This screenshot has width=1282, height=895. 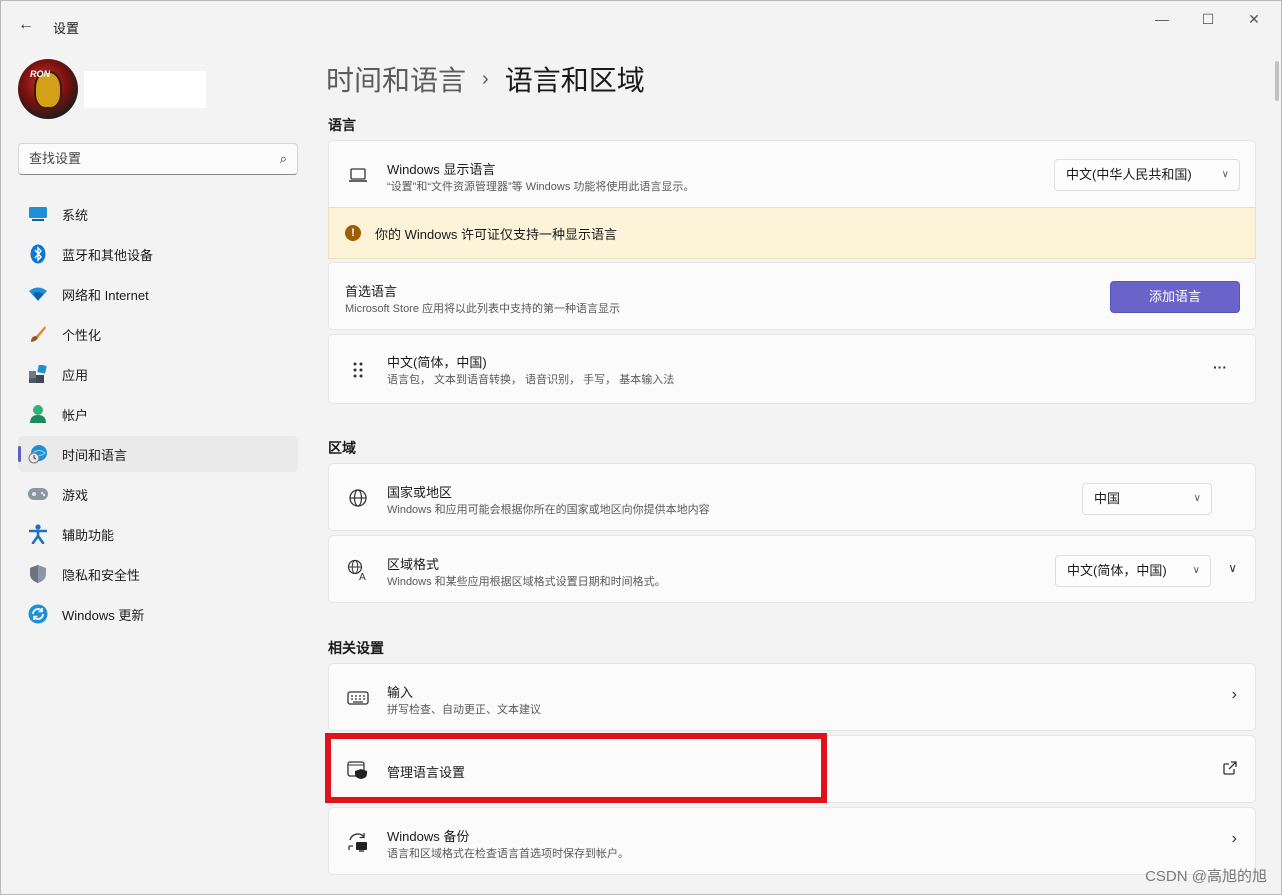 I want to click on display-language-dropdown: 中文(中华人民共和国) ∨, so click(x=1147, y=175).